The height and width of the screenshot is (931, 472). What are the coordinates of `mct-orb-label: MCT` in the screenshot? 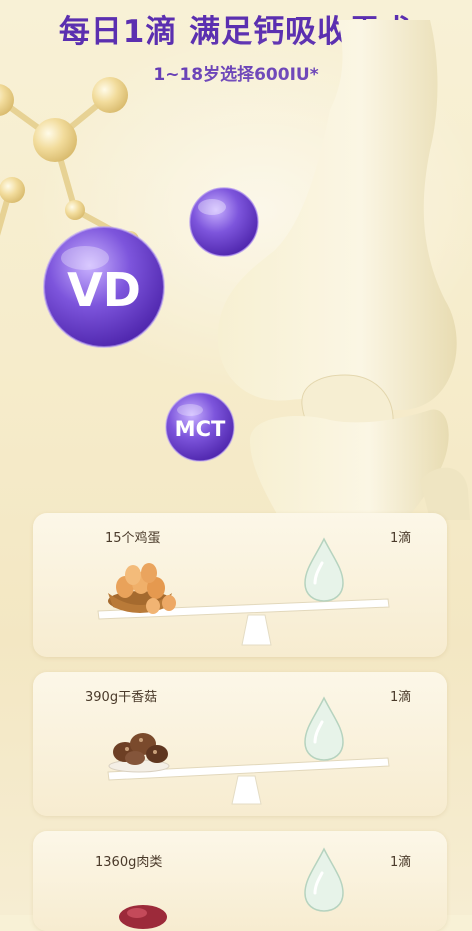 It's located at (200, 429).